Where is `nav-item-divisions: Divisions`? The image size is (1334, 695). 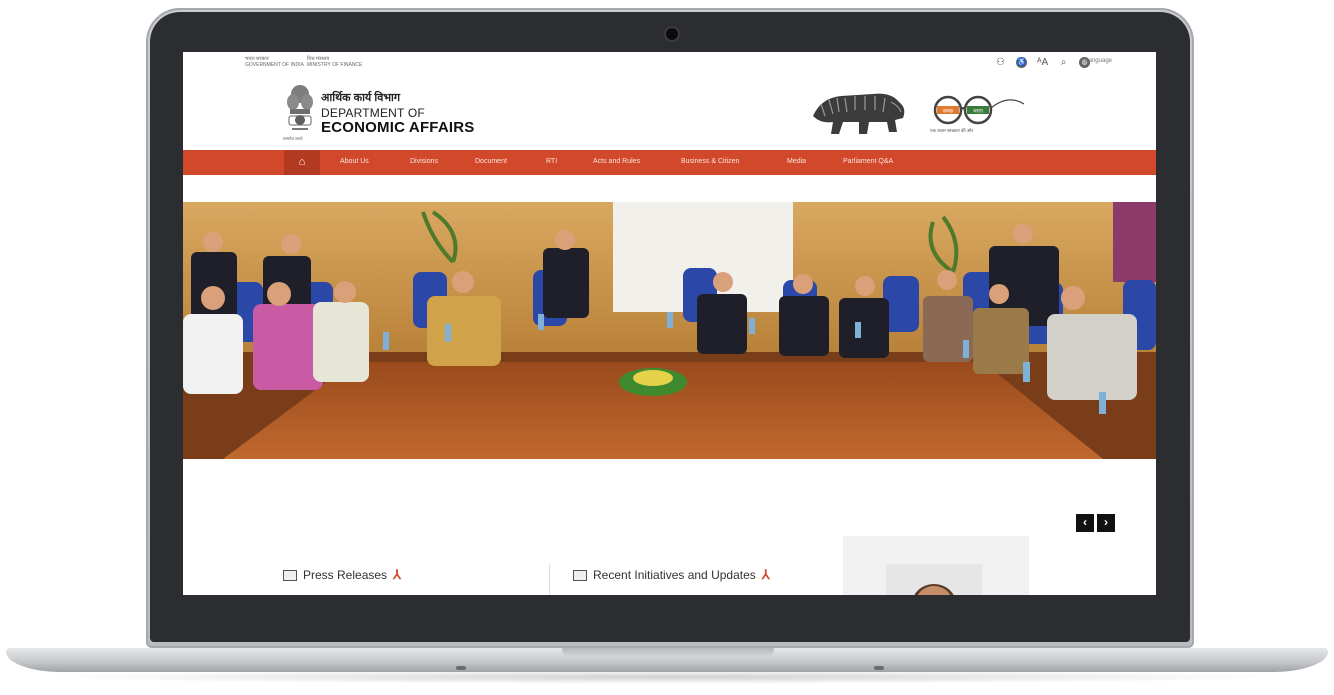 nav-item-divisions: Divisions is located at coordinates (424, 161).